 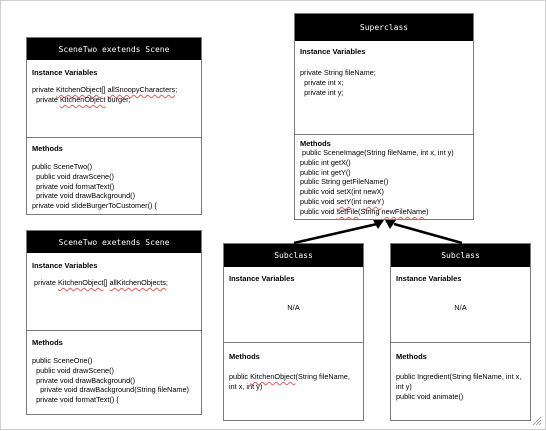 What do you see at coordinates (537, 421) in the screenshot?
I see `resize-grip-icon` at bounding box center [537, 421].